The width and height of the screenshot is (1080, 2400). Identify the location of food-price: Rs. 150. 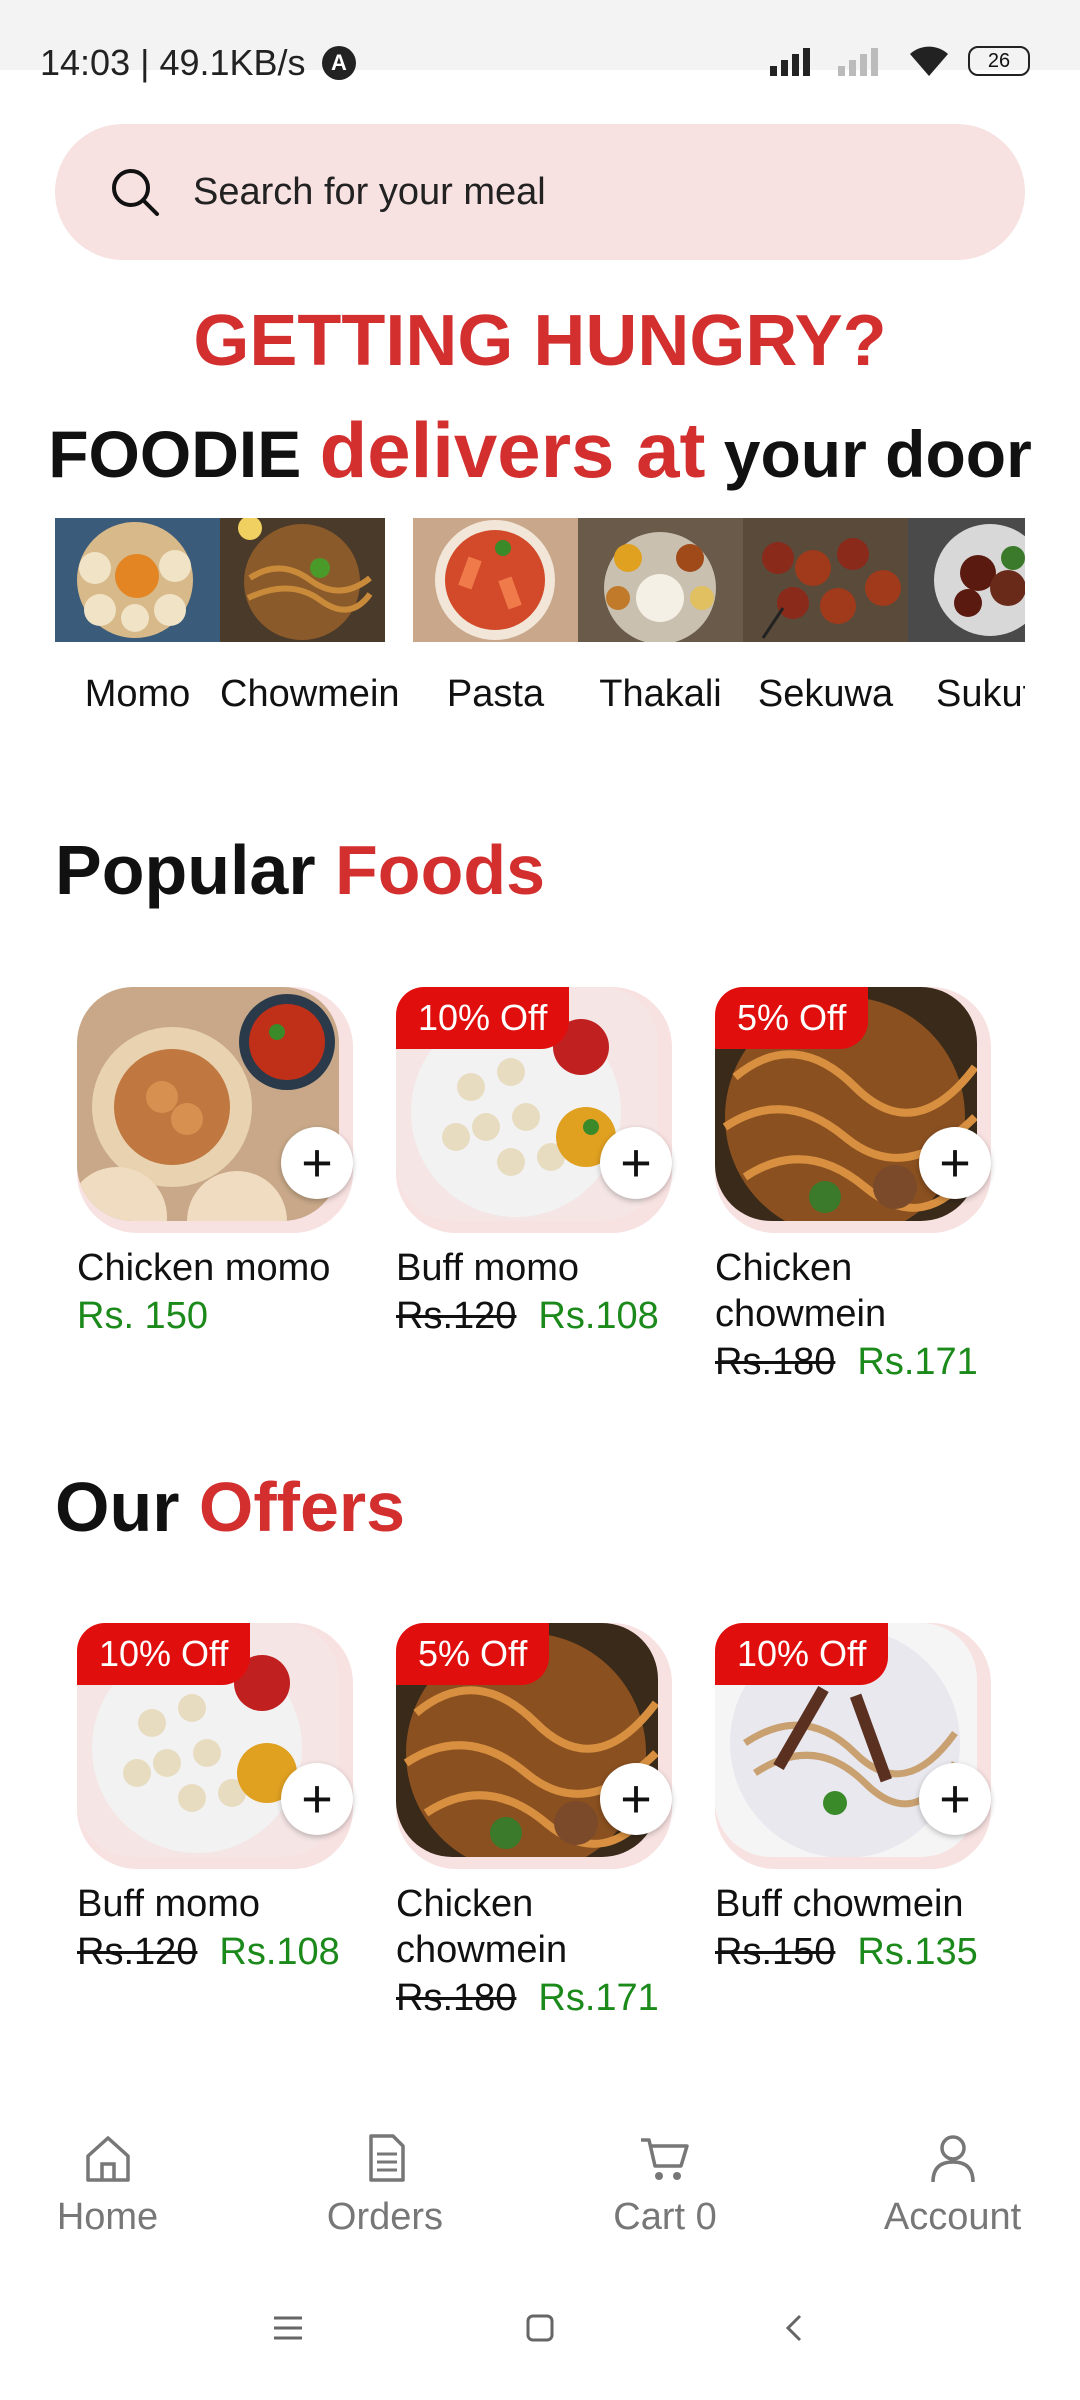
(142, 1316).